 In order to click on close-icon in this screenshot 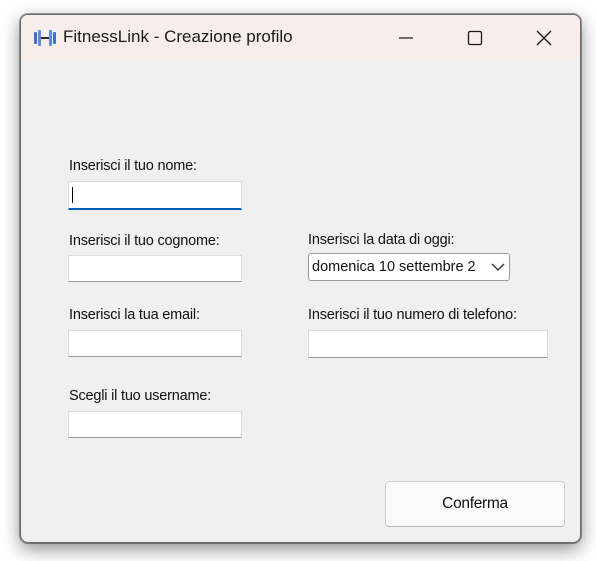, I will do `click(544, 37)`.